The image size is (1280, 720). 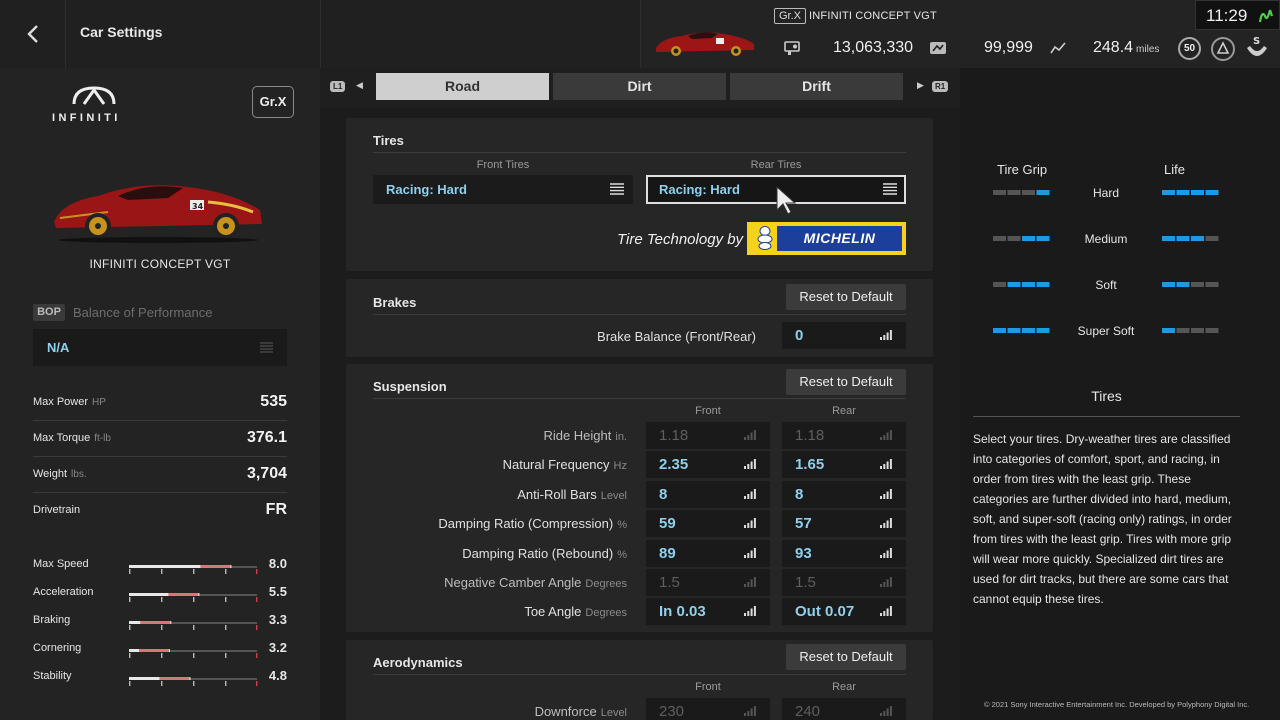 What do you see at coordinates (708, 553) in the screenshot?
I see `damping-ratio-rebound-front-value: 89` at bounding box center [708, 553].